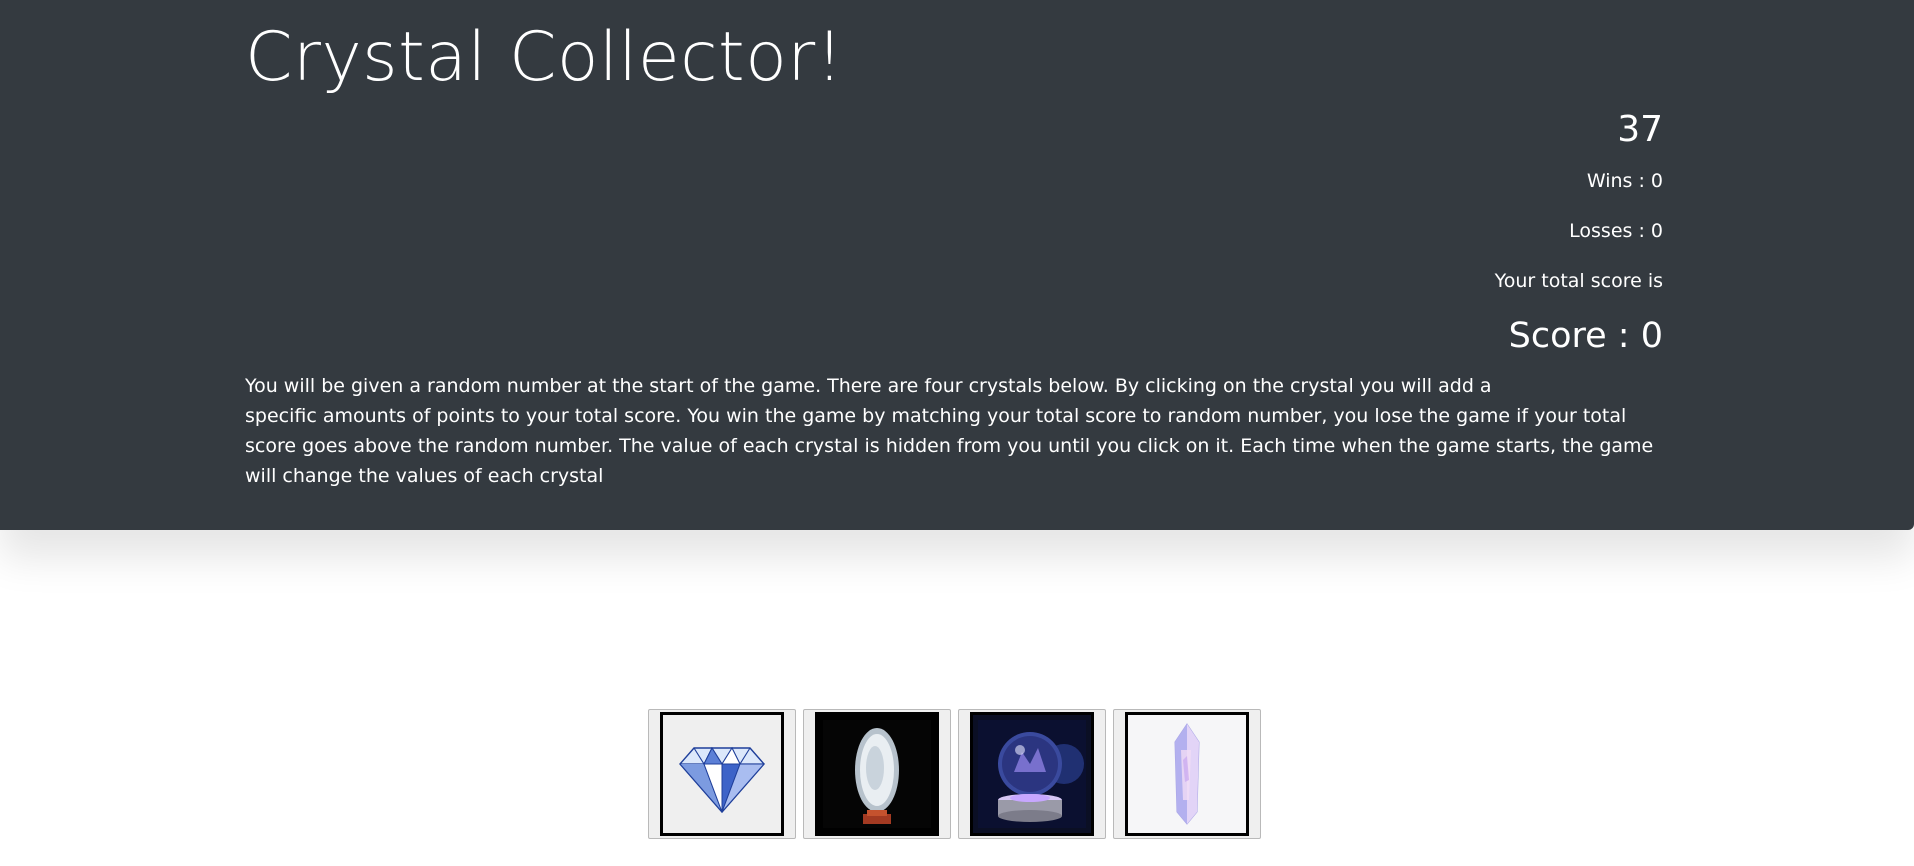 This screenshot has width=1914, height=866. I want to click on losses-counter: Losses : 0, so click(1616, 231).